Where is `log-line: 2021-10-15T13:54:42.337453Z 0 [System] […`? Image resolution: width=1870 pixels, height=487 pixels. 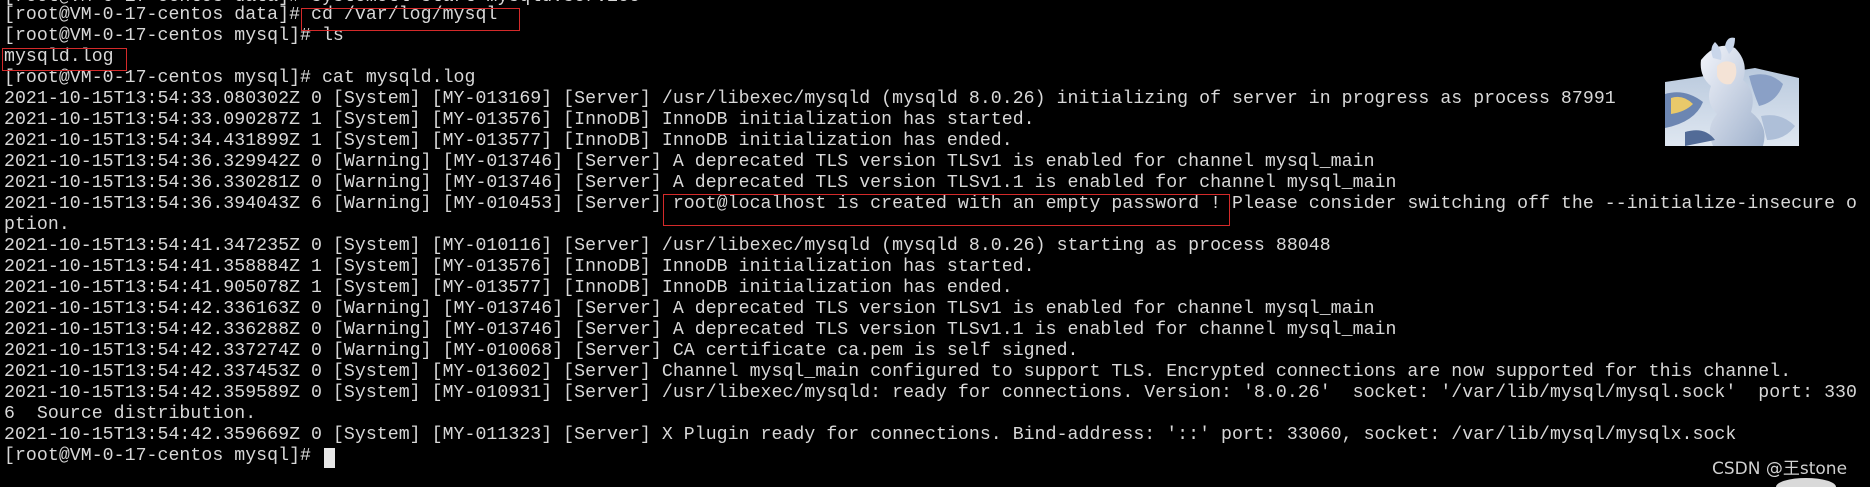 log-line: 2021-10-15T13:54:42.337453Z 0 [System] [… is located at coordinates (898, 372).